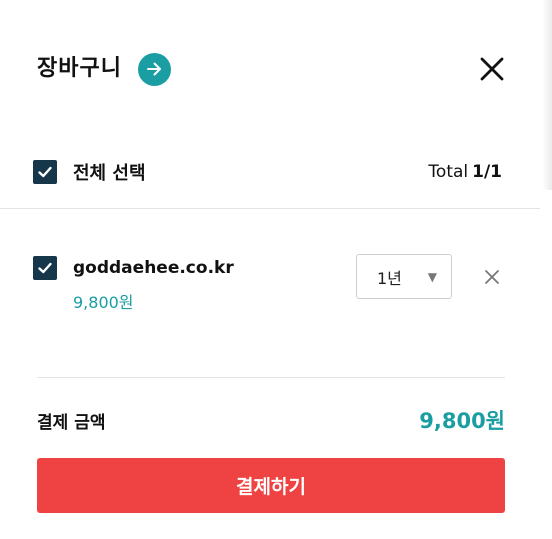 The width and height of the screenshot is (552, 539). What do you see at coordinates (448, 172) in the screenshot?
I see `total-label: Total` at bounding box center [448, 172].